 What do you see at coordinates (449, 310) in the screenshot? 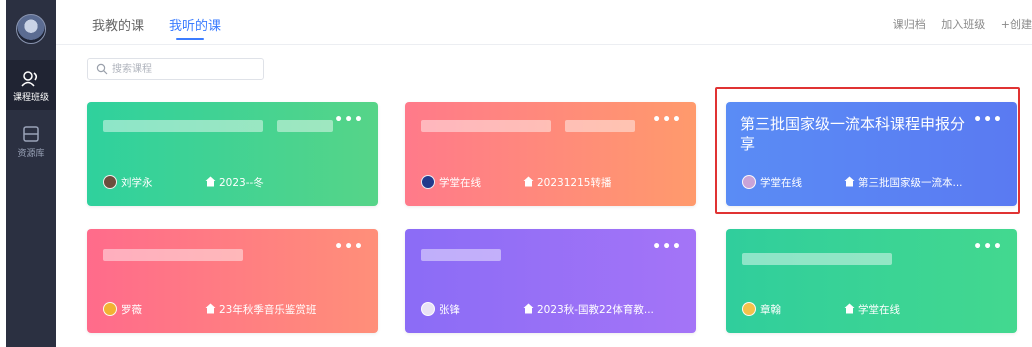
I see `owner-name: 张锋` at bounding box center [449, 310].